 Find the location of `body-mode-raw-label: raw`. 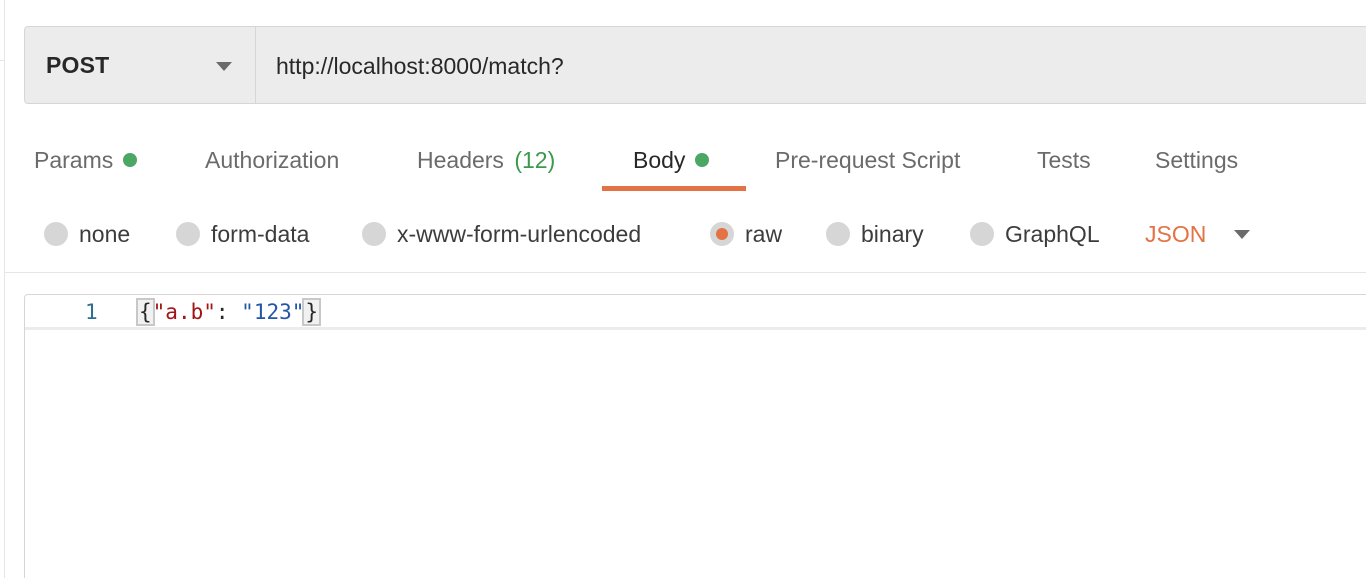

body-mode-raw-label: raw is located at coordinates (764, 233).